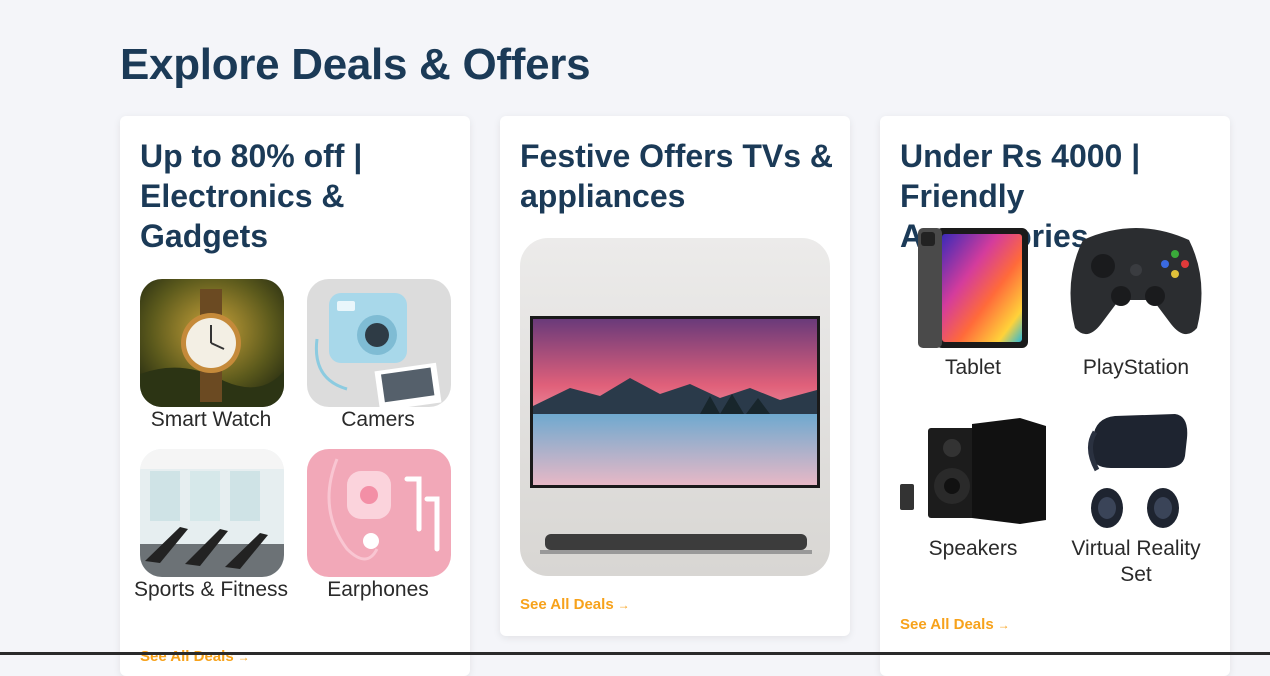 This screenshot has width=1270, height=676. What do you see at coordinates (355, 64) in the screenshot?
I see `page-title: Explore Deals & Offers` at bounding box center [355, 64].